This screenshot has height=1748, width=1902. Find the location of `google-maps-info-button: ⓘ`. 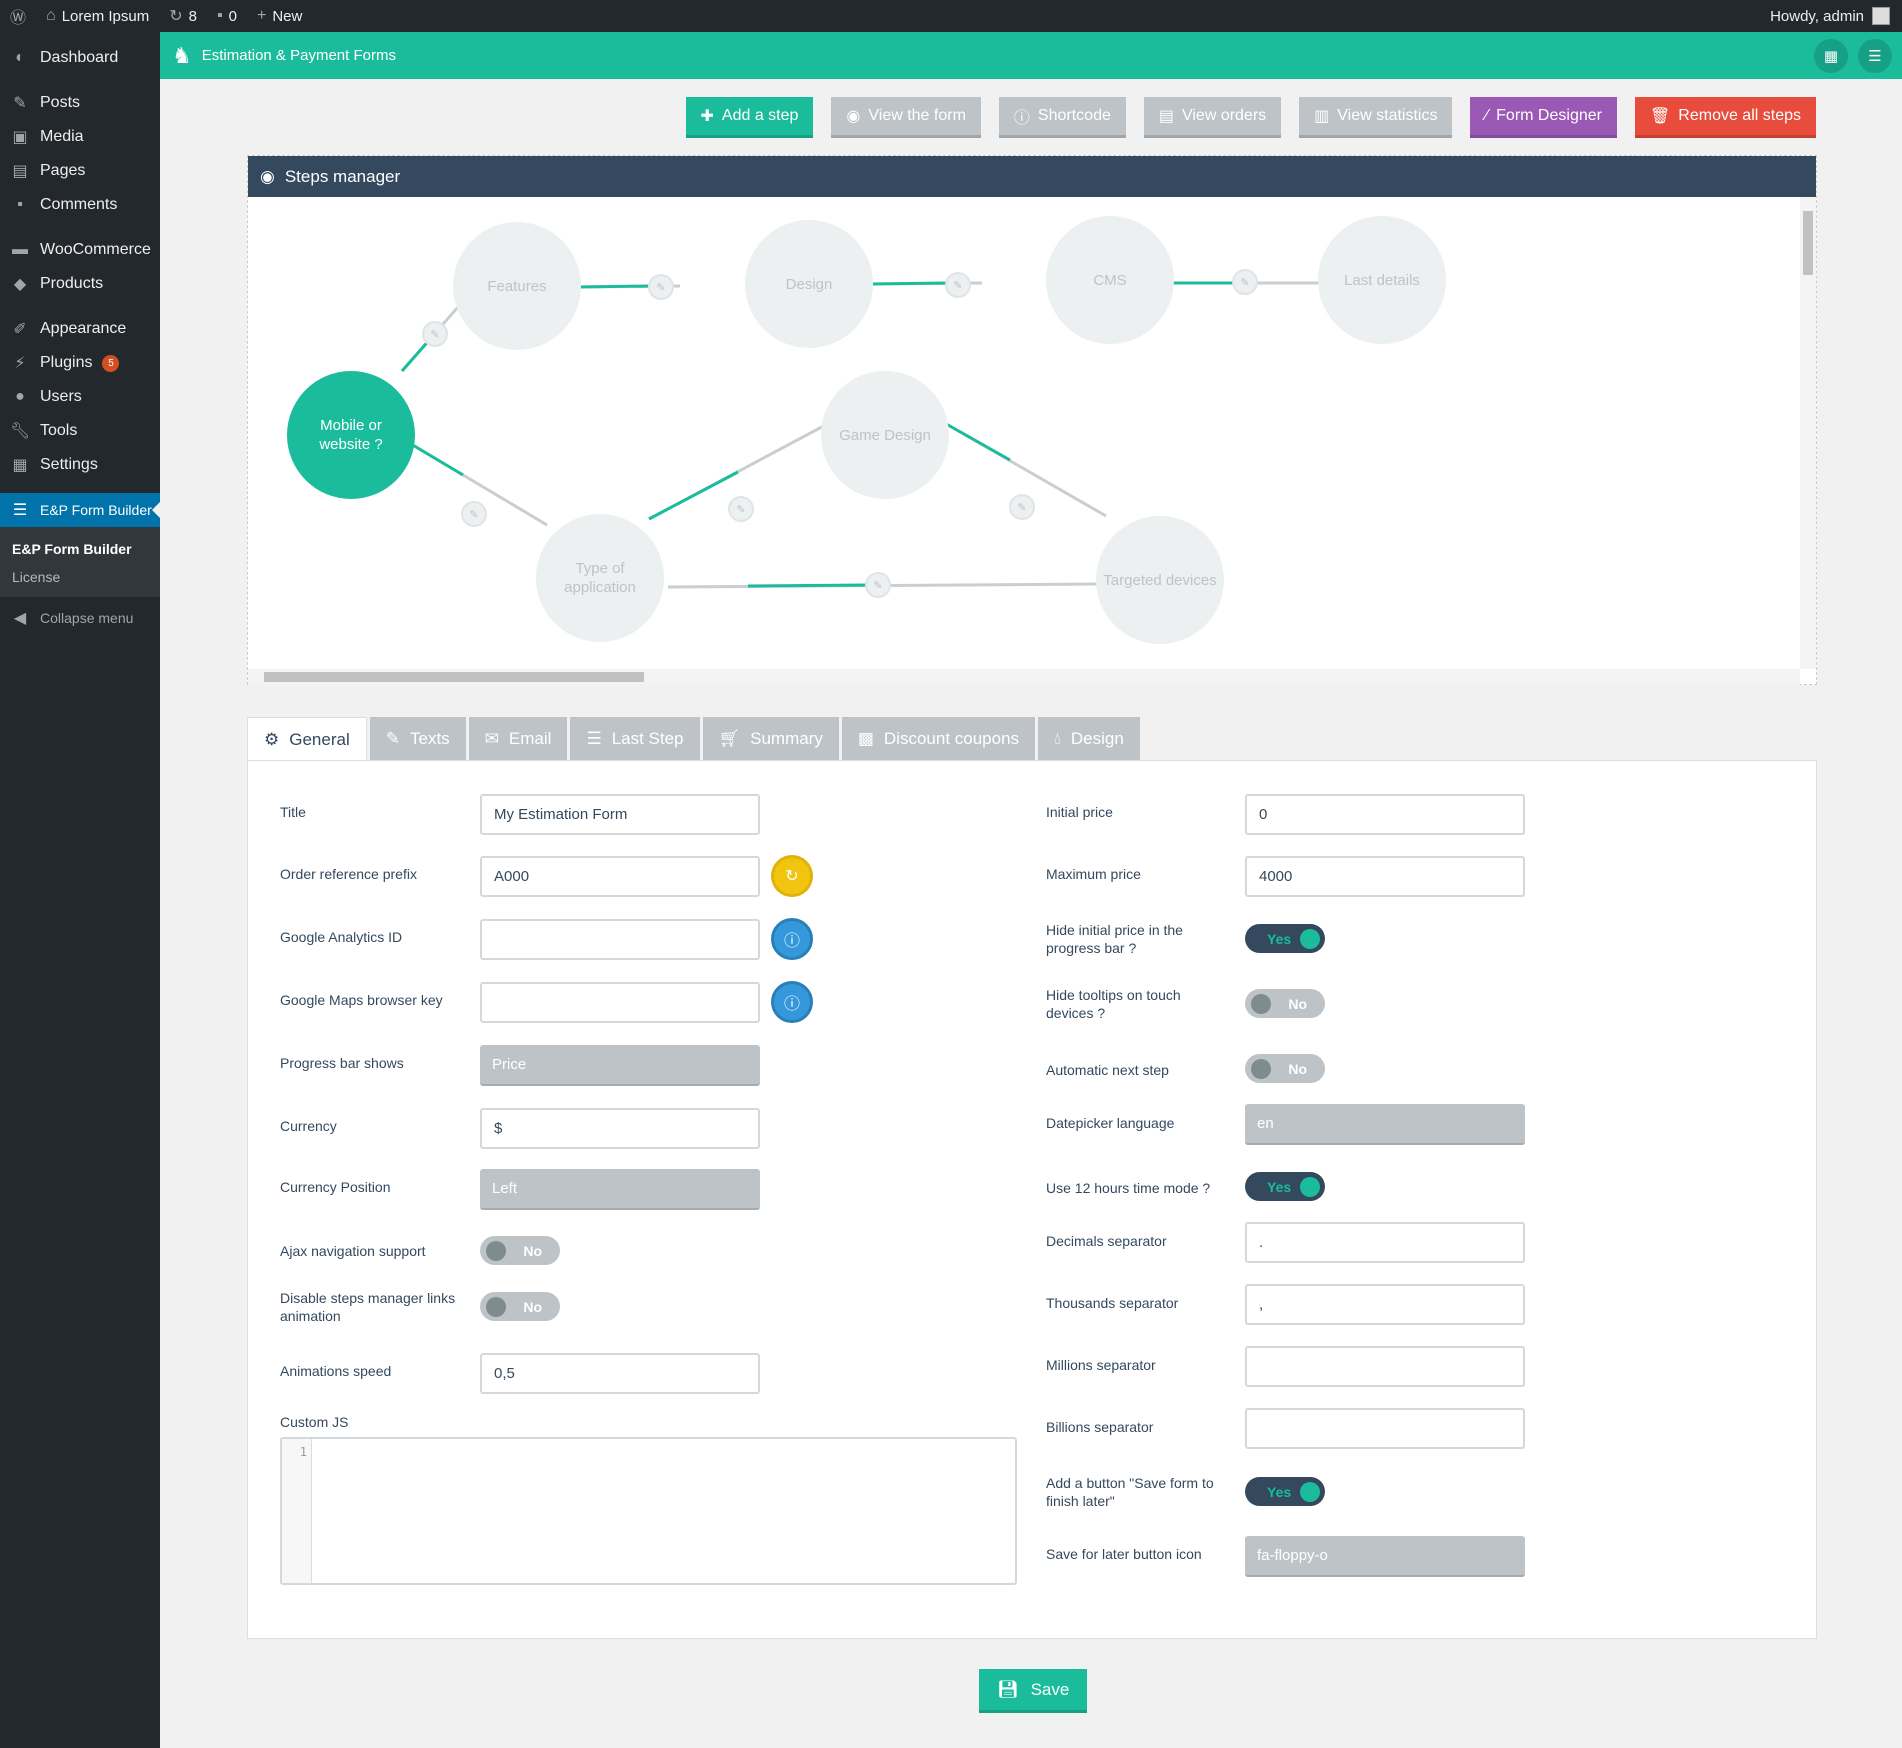

google-maps-info-button: ⓘ is located at coordinates (792, 1002).